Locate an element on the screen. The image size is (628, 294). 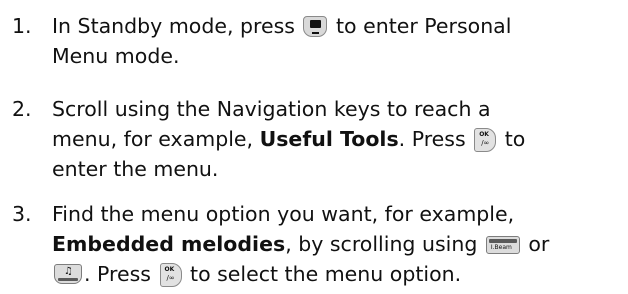
step-text-fragment: to is located at coordinates (512, 139).